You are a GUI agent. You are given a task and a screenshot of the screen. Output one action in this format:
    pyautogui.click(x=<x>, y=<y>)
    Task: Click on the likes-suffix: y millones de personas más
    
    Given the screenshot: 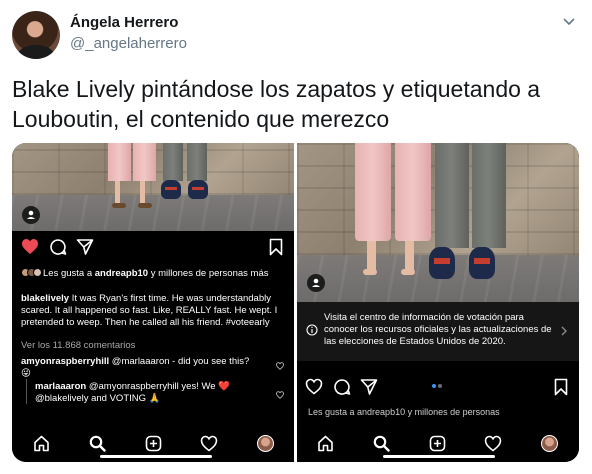 What is the action you would take?
    pyautogui.click(x=208, y=273)
    